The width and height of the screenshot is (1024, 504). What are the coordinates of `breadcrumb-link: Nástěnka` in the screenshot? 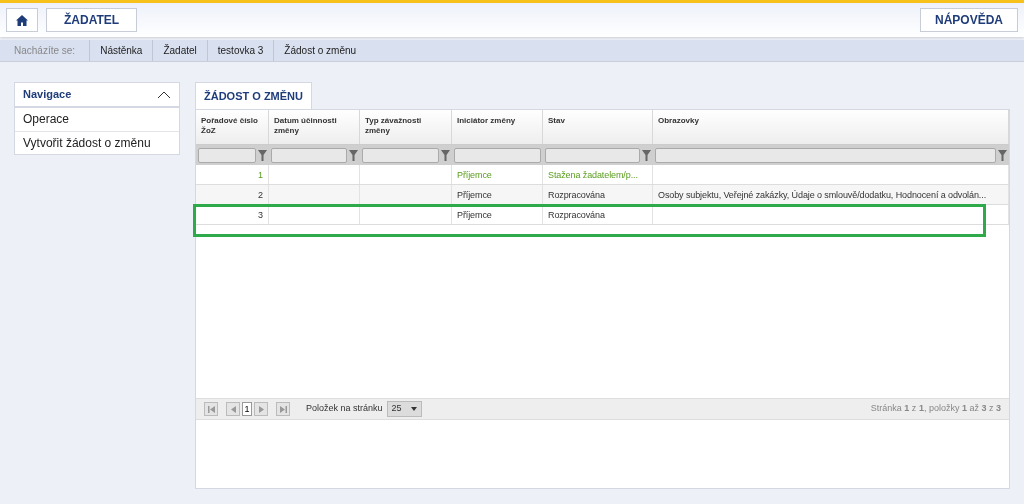 It's located at (122, 50).